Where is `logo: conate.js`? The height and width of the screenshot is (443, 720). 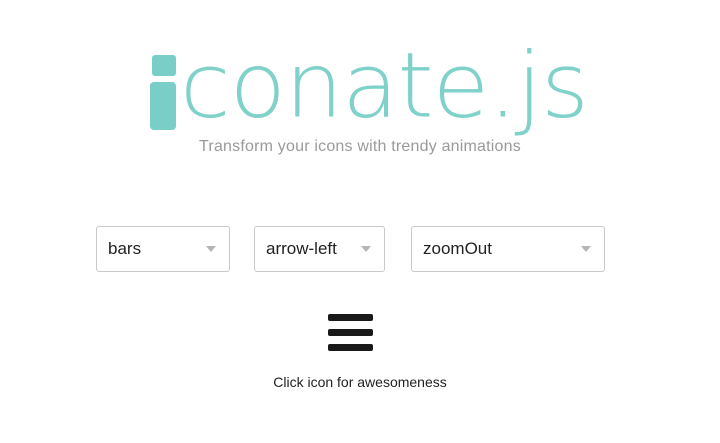 logo: conate.js is located at coordinates (369, 84).